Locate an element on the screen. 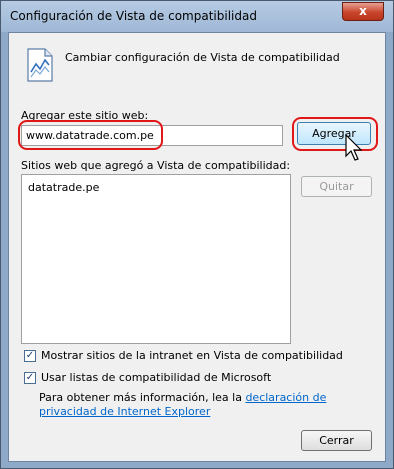 Image resolution: width=394 pixels, height=469 pixels. window-title: Configuración de Vista de compatibilidad is located at coordinates (133, 16).